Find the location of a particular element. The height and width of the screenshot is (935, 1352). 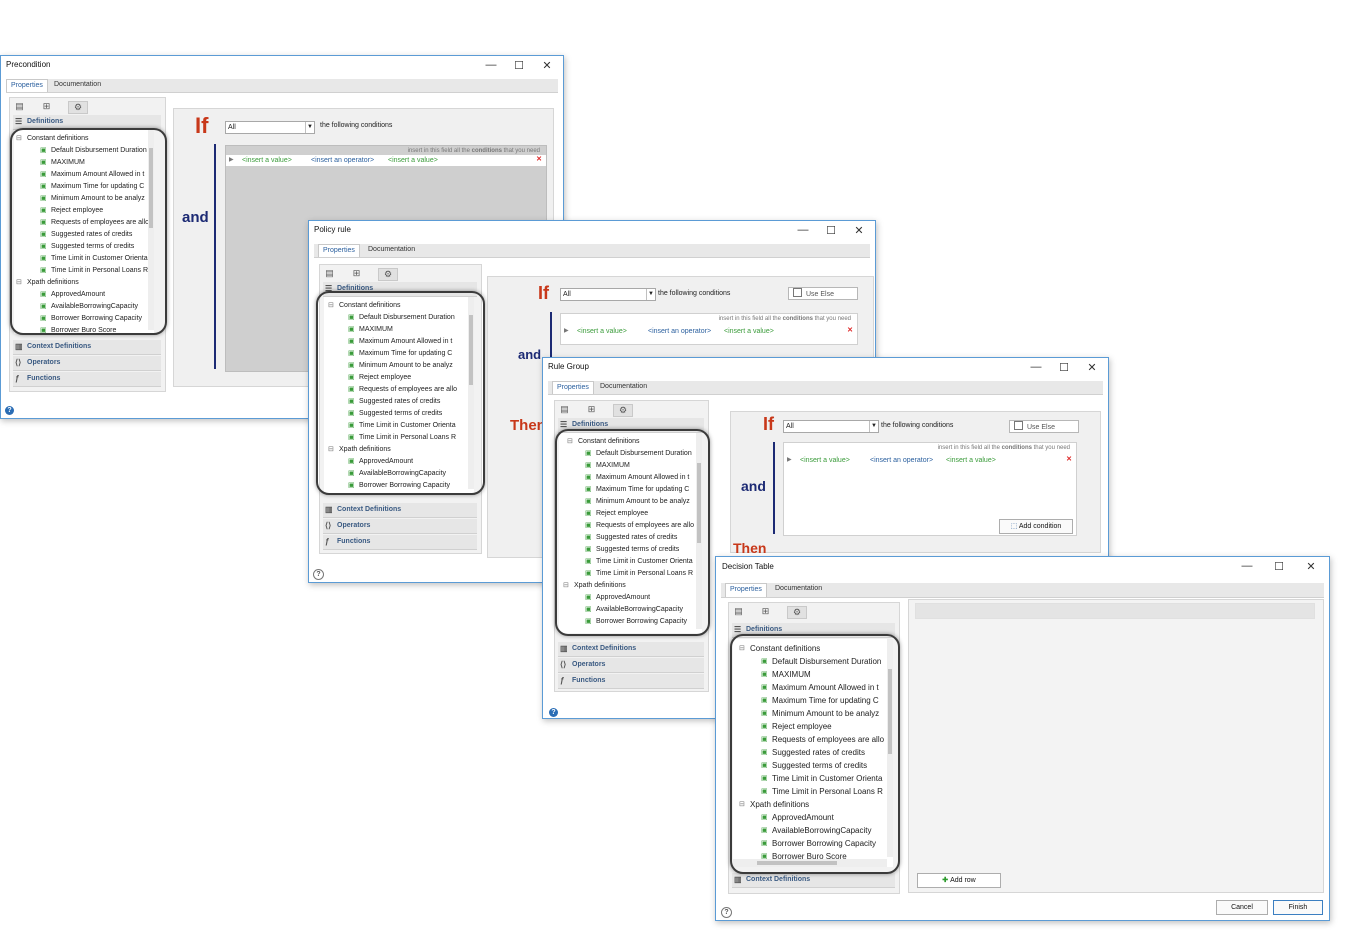

title-bar: Precondition — ☐ ✕ is located at coordinates (282, 65).